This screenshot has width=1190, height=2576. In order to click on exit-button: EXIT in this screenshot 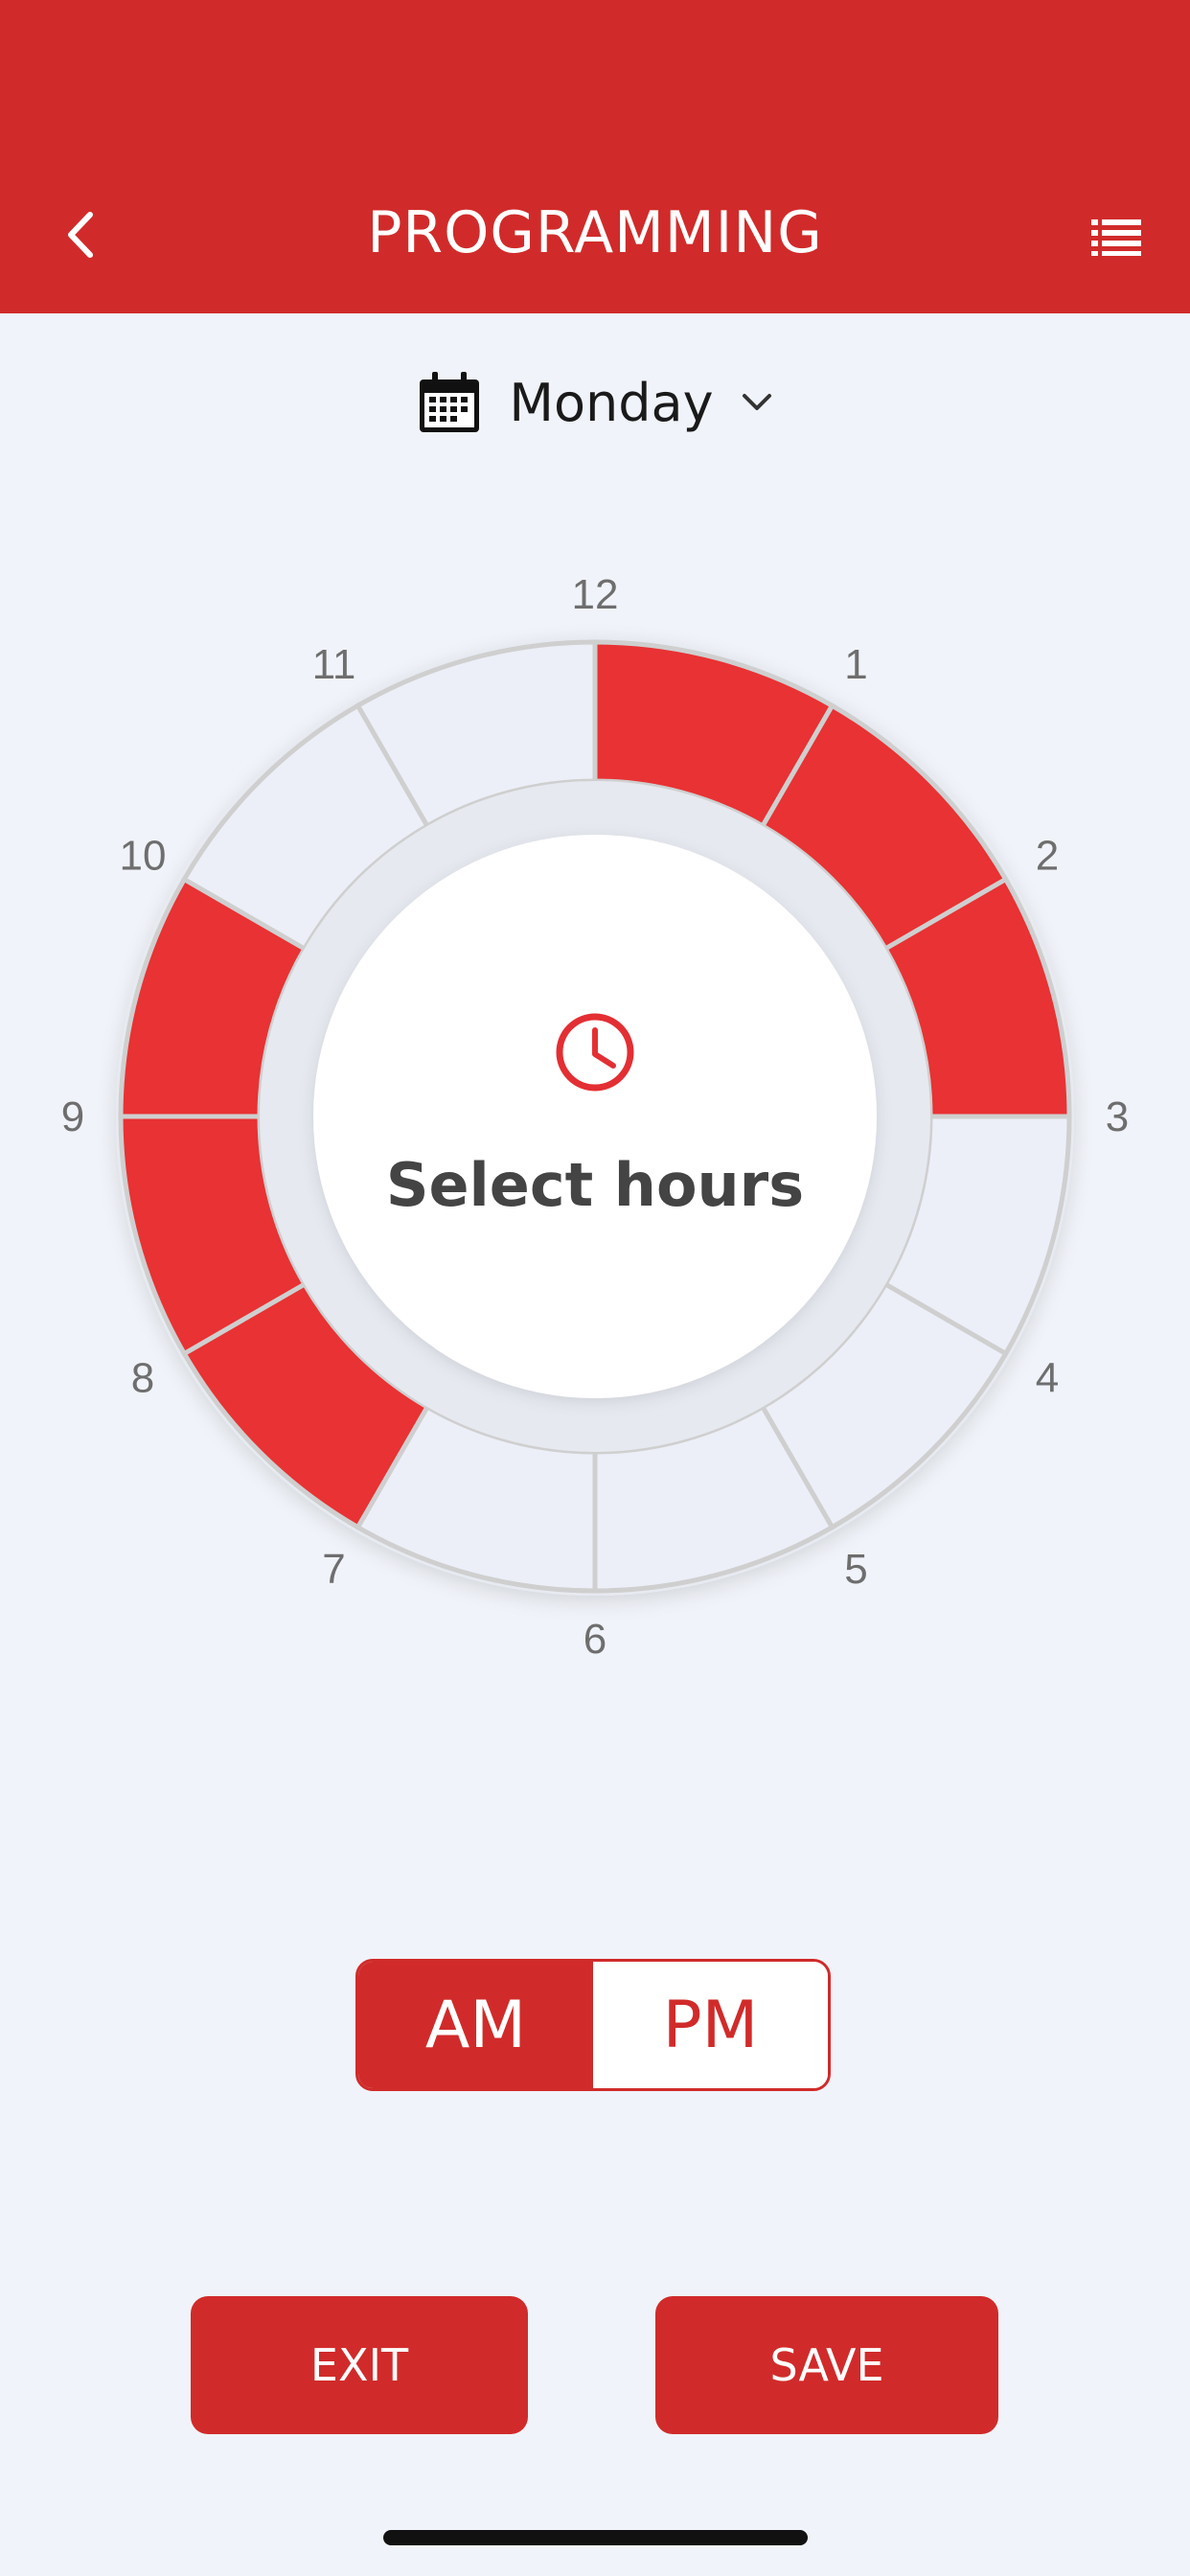, I will do `click(359, 2365)`.